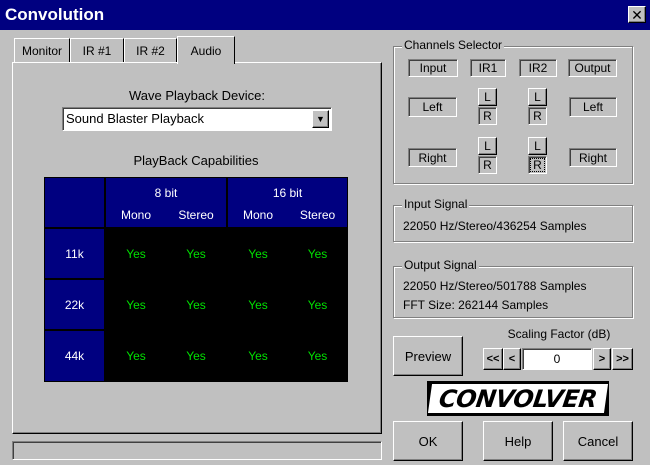  I want to click on group-label: 8 bit, so click(166, 193).